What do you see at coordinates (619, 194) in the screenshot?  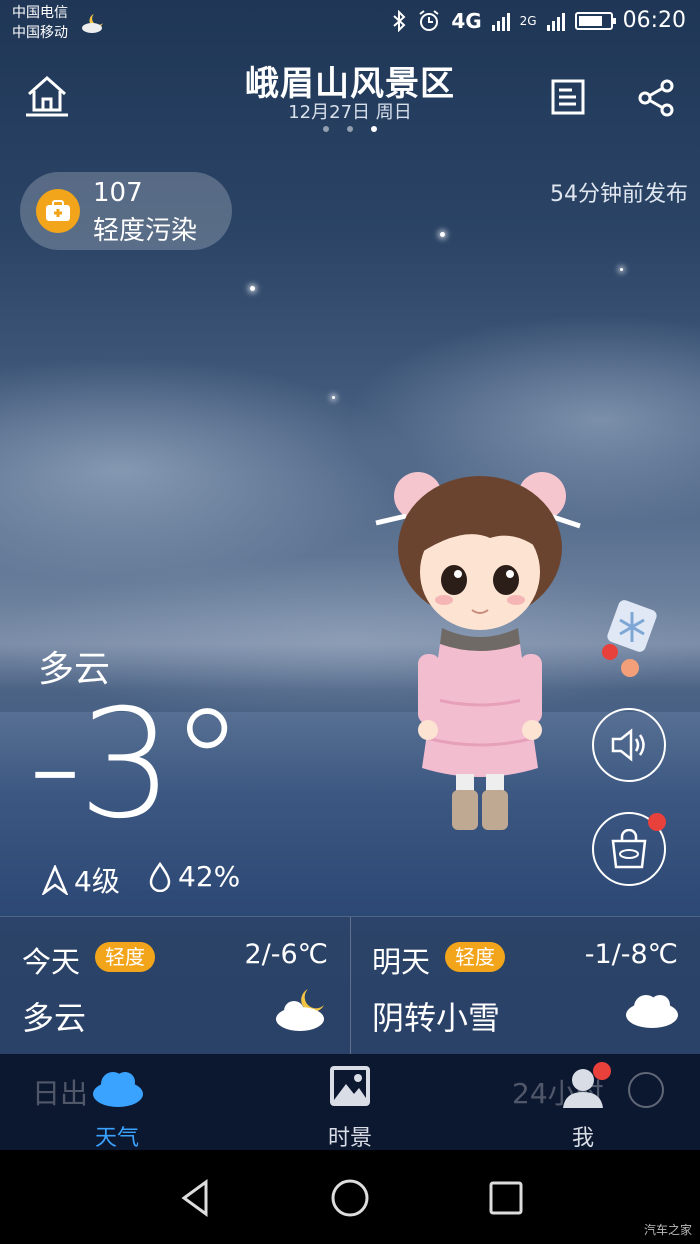 I see `published-time: 54分钟前发布` at bounding box center [619, 194].